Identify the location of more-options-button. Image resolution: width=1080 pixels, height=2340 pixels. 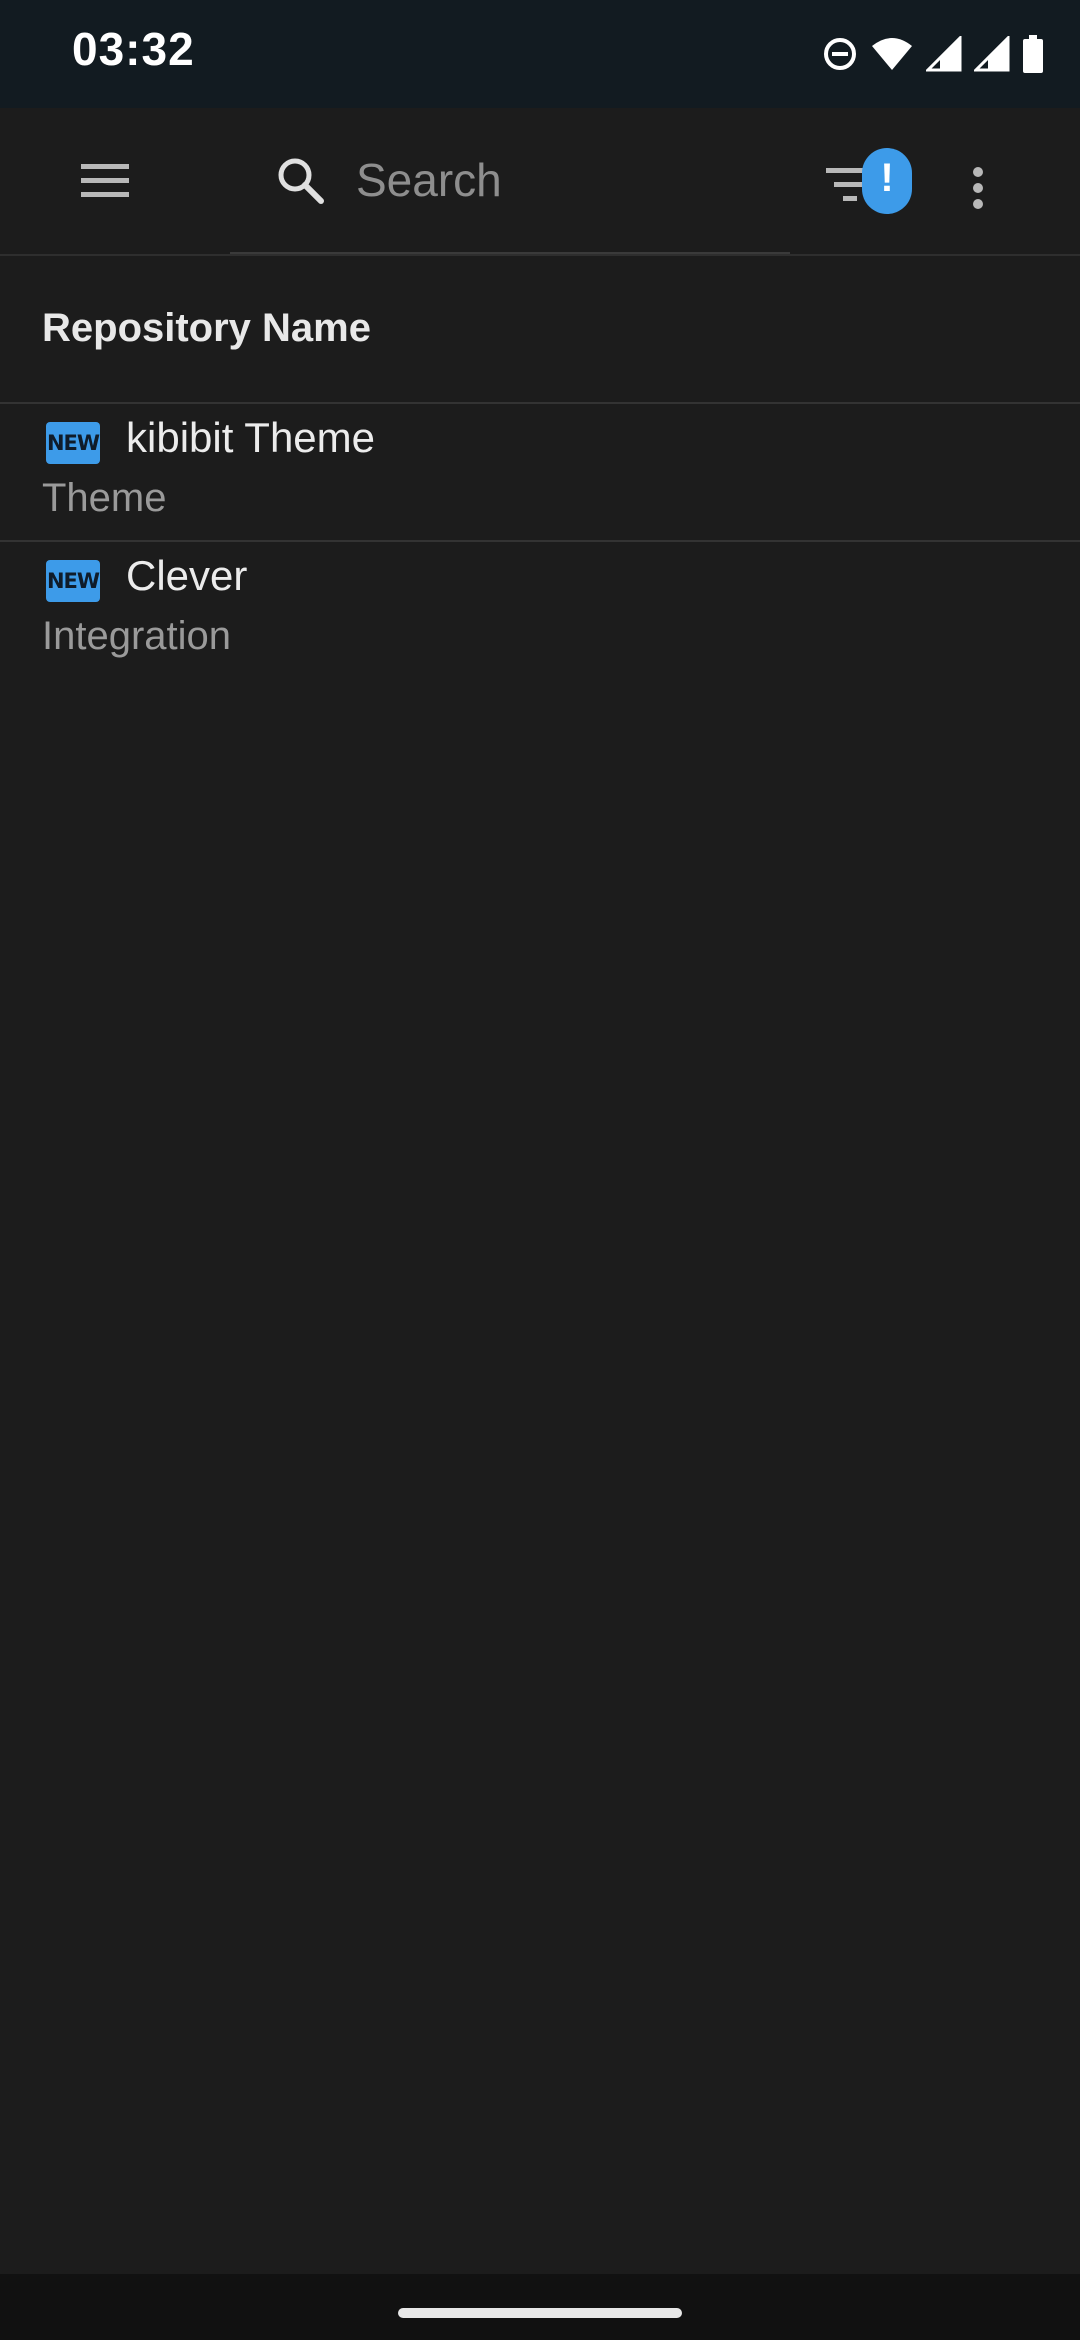
(978, 188).